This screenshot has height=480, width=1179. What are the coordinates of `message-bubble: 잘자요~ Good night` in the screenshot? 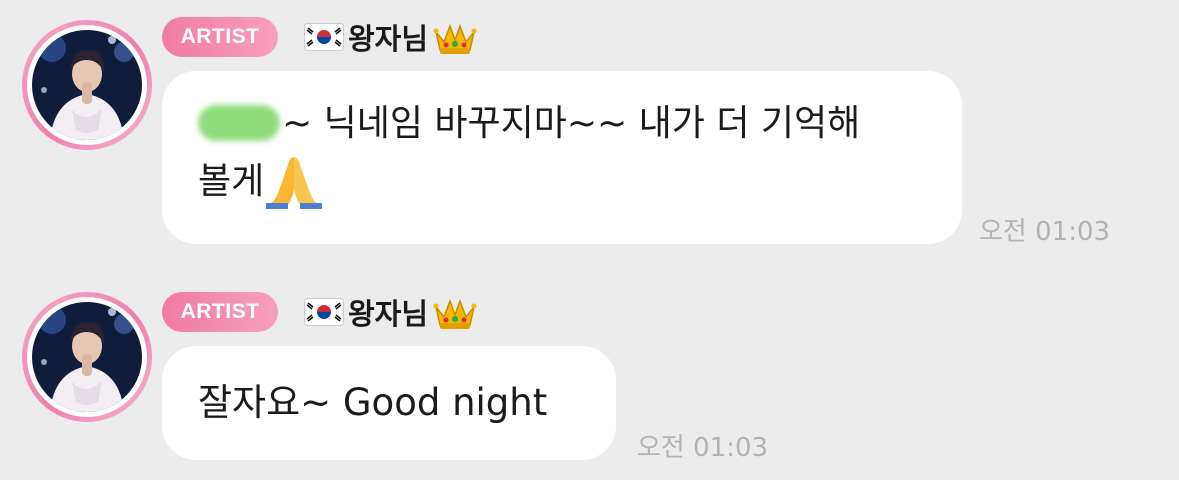 It's located at (389, 403).